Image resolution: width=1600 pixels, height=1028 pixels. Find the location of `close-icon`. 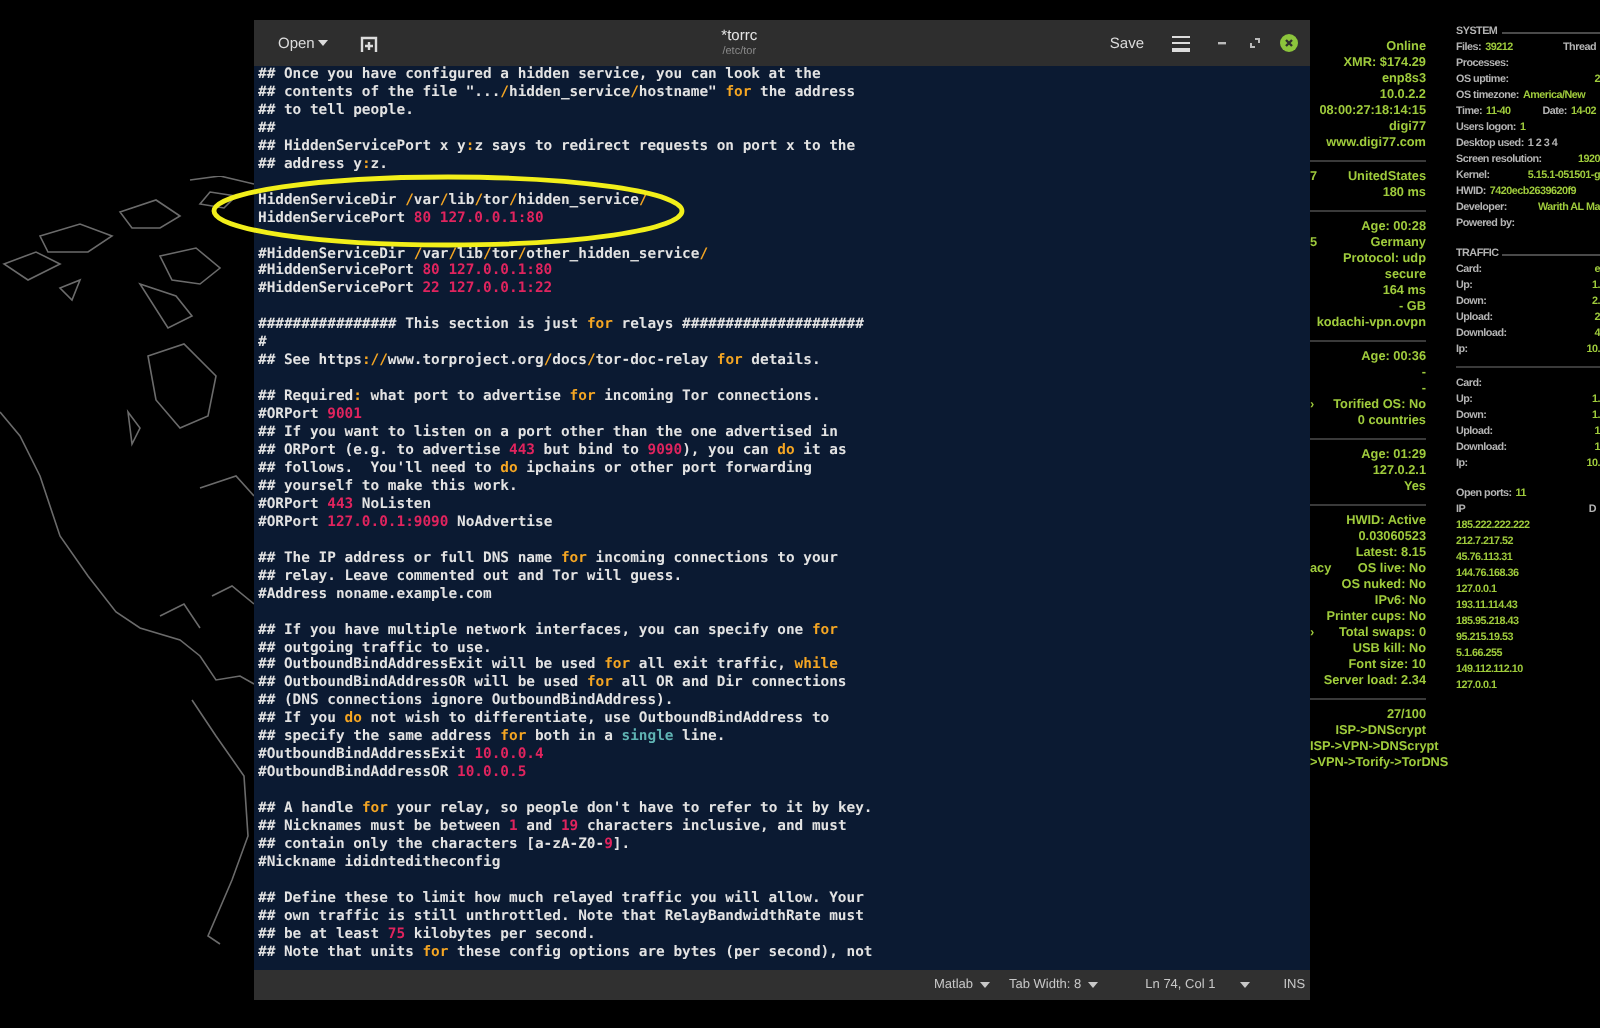

close-icon is located at coordinates (1289, 43).